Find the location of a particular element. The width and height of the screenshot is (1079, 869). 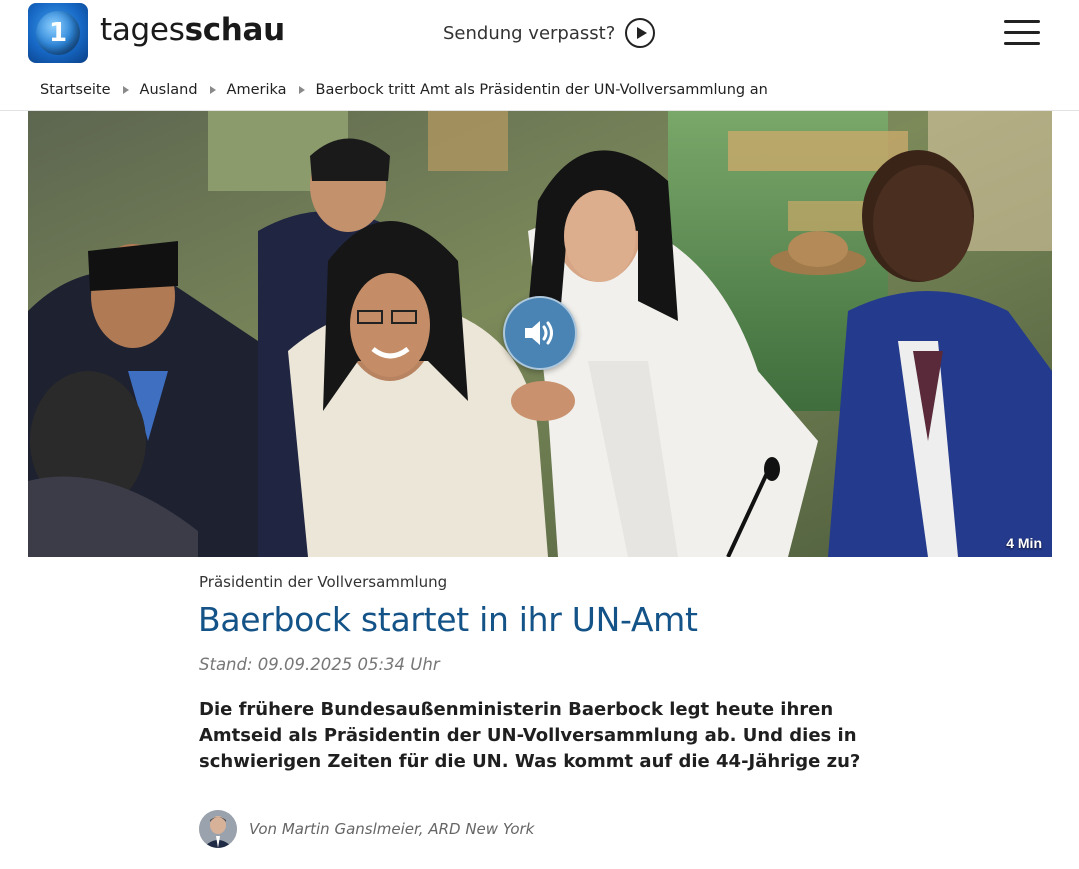

audio-duration-badge: 4 Min is located at coordinates (1024, 543).